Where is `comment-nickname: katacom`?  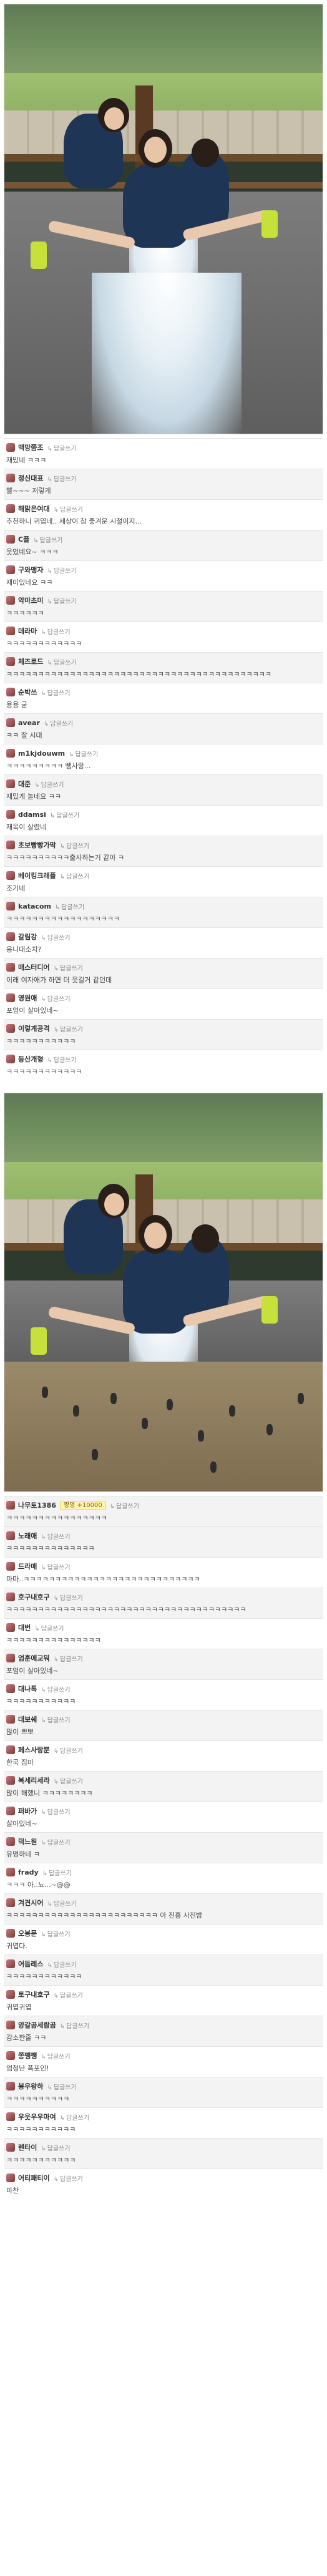 comment-nickname: katacom is located at coordinates (34, 906).